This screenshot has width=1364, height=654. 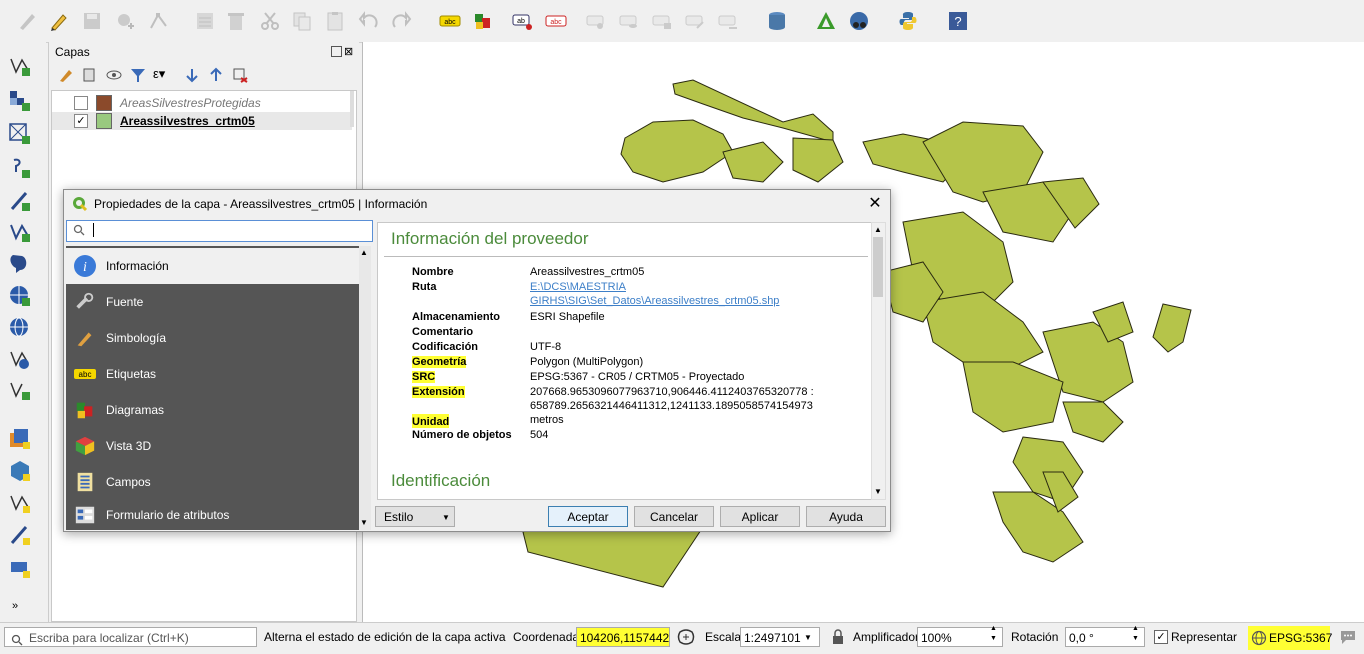 I want to click on search-input, so click(x=219, y=231).